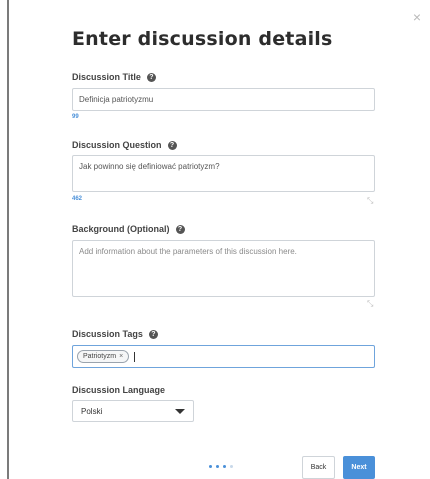 Image resolution: width=430 pixels, height=479 pixels. Describe the element at coordinates (223, 173) in the screenshot. I see `discussion-question-field: Jak powinno się definiować patriotyzm?` at that location.